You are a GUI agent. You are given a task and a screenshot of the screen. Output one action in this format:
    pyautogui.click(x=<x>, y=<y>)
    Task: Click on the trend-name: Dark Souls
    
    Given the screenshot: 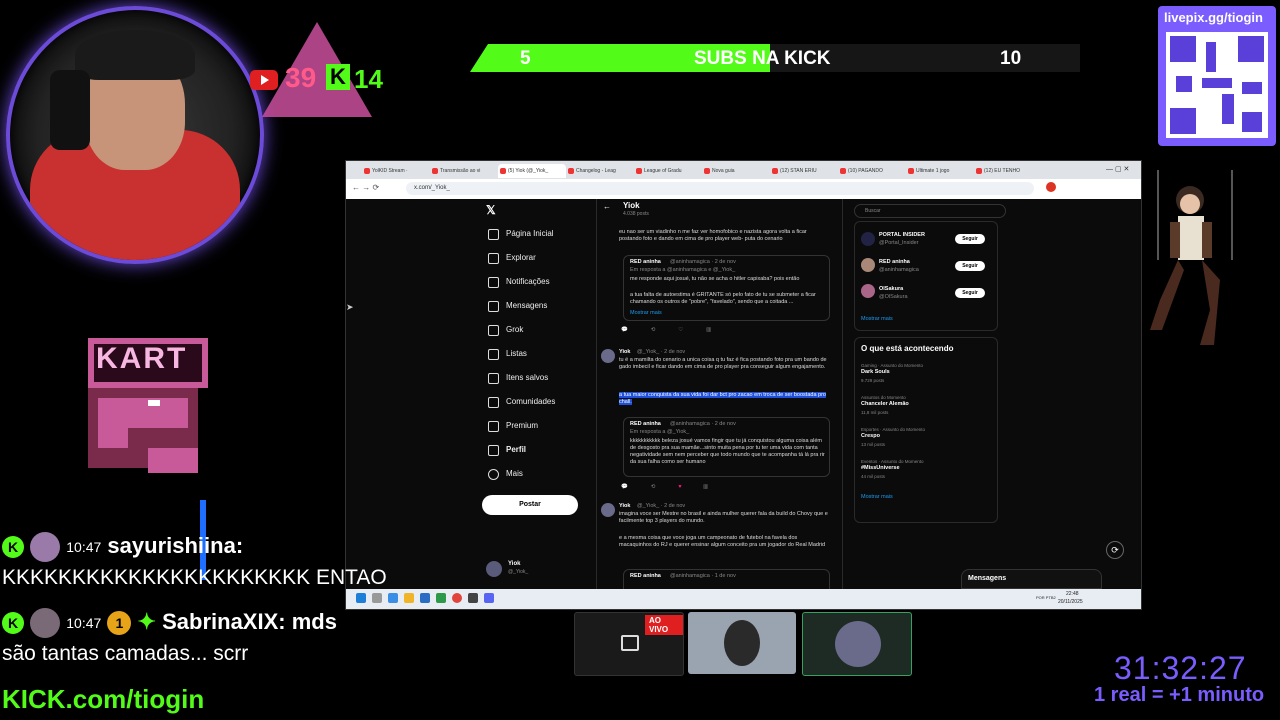 What is the action you would take?
    pyautogui.click(x=875, y=372)
    